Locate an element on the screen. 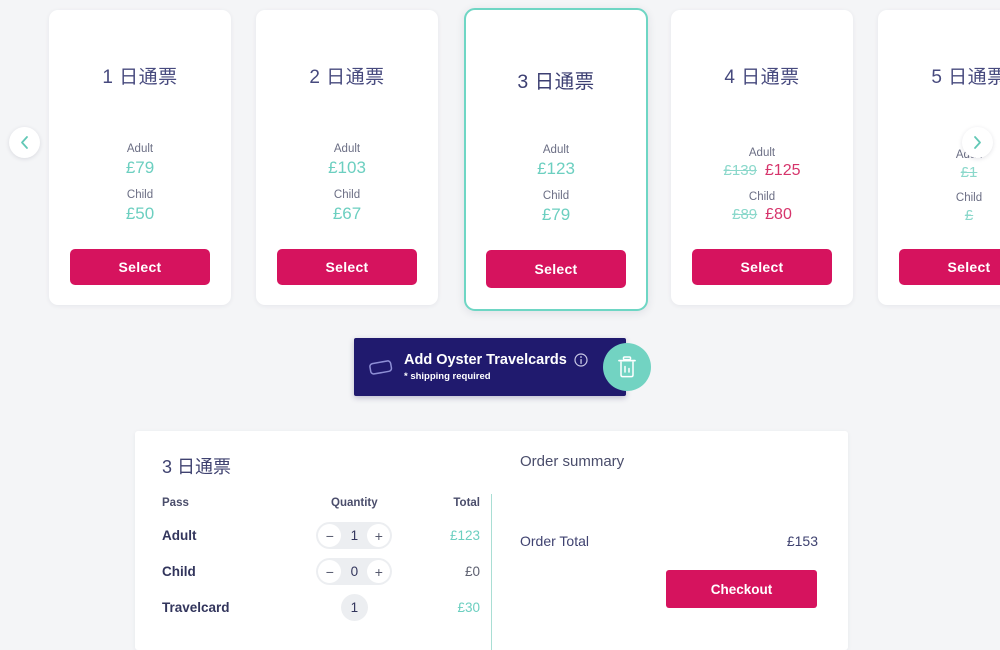 This screenshot has width=1000, height=650. banner-title: Add Oyster Travelcards is located at coordinates (485, 360).